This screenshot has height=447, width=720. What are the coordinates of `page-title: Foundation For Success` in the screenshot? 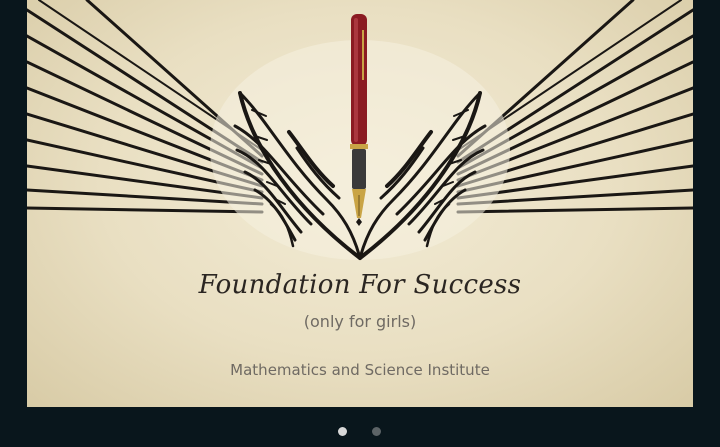 It's located at (360, 285).